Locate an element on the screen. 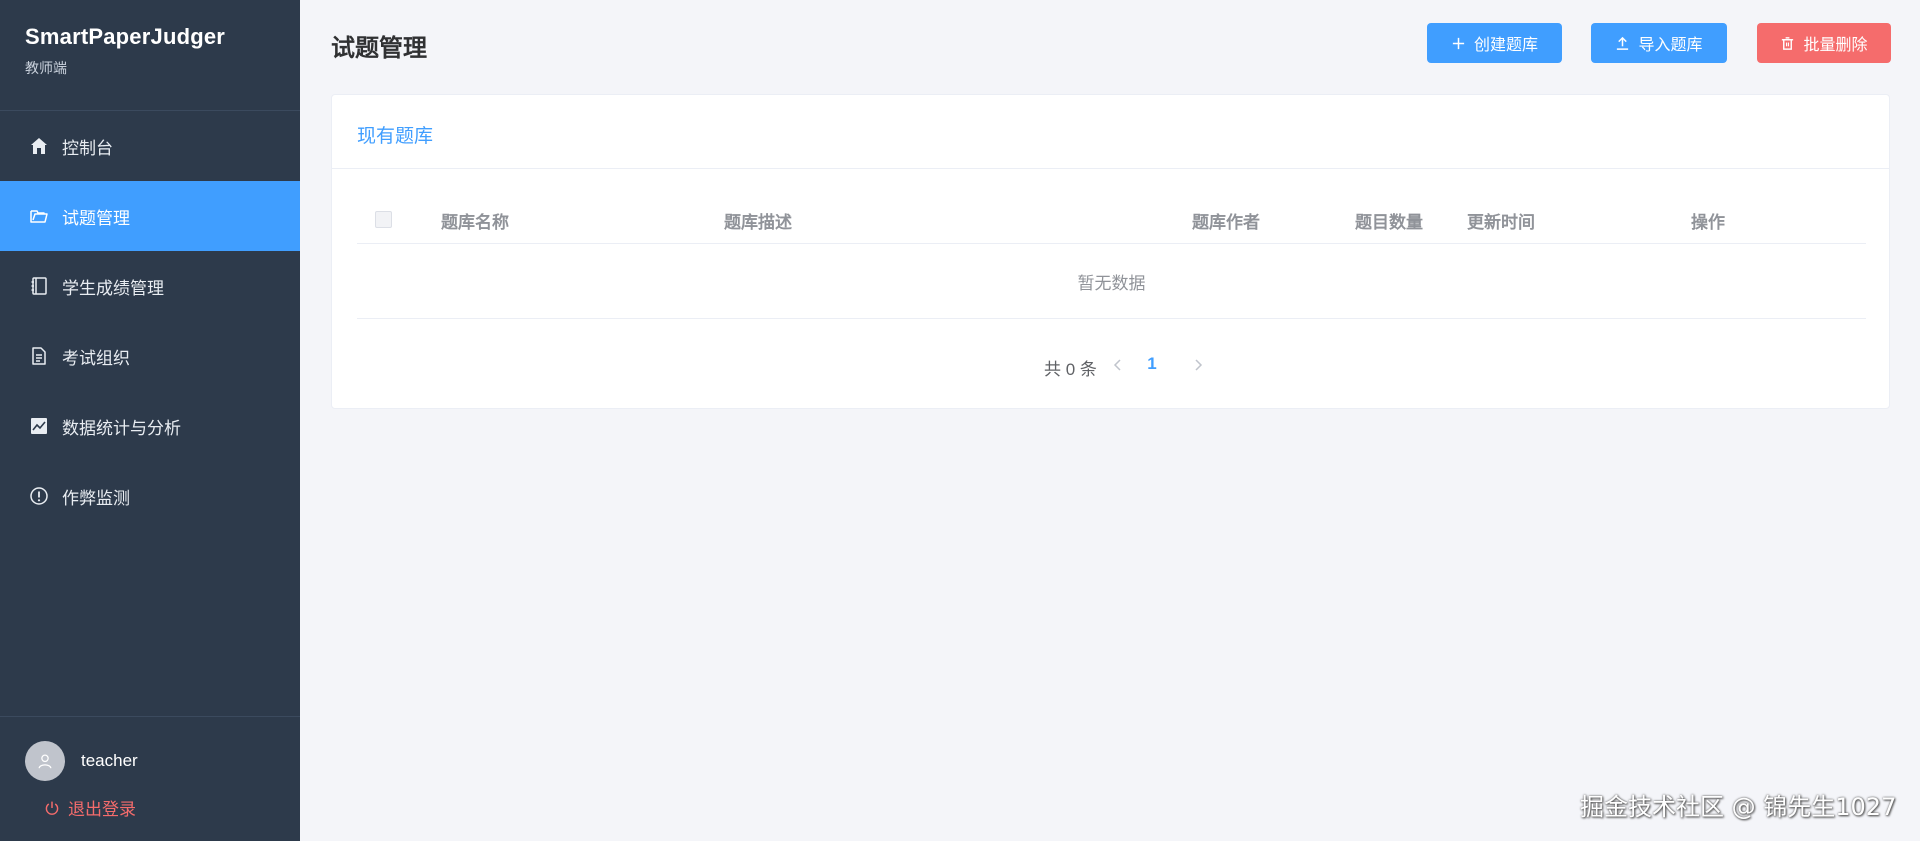  sidebar-item-label: 作弊监测 is located at coordinates (96, 498).